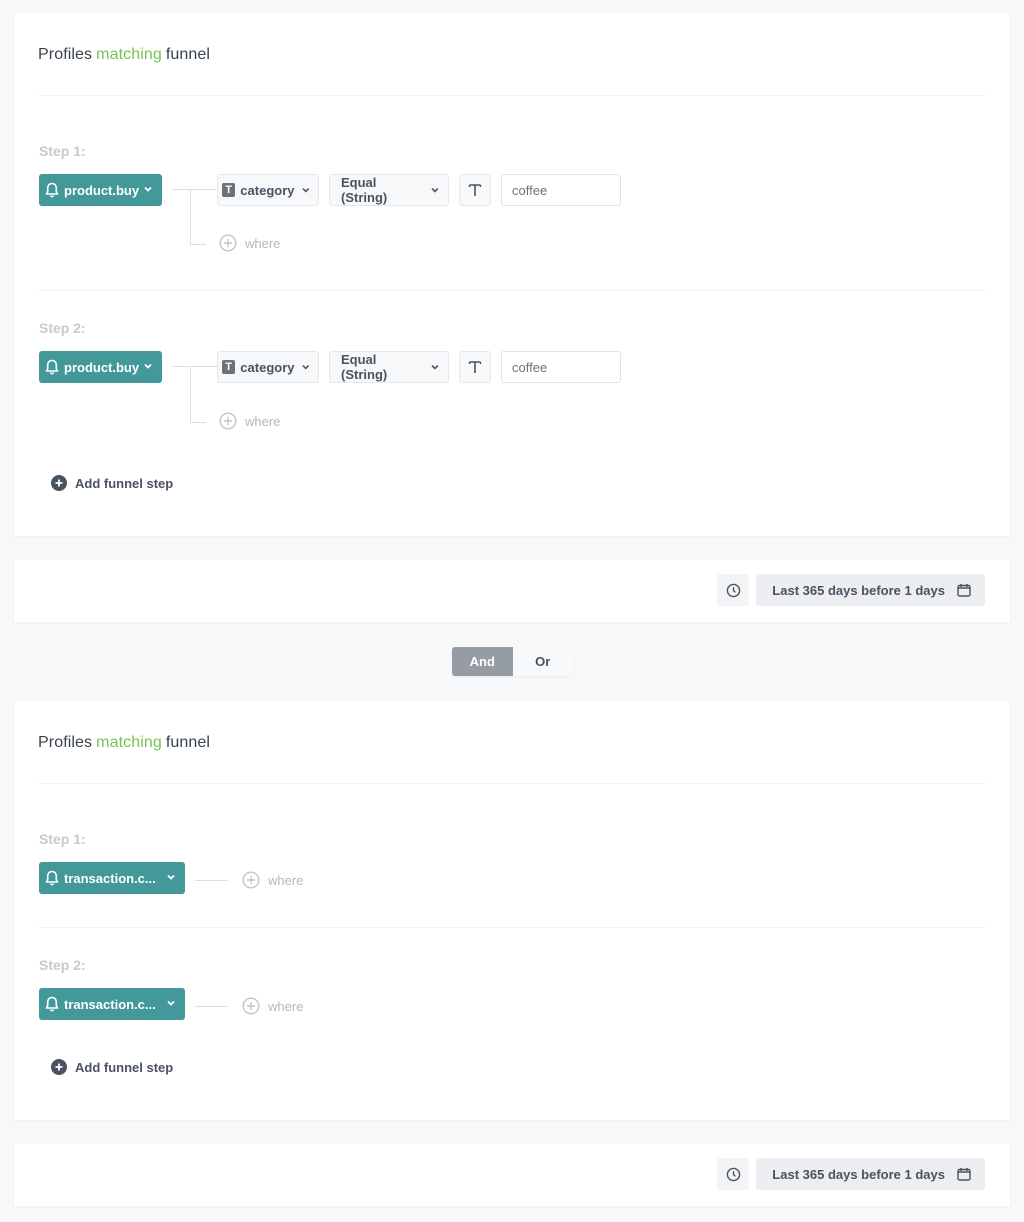  What do you see at coordinates (512, 1175) in the screenshot?
I see `time-range-card-2: Last 365 days before 1 days` at bounding box center [512, 1175].